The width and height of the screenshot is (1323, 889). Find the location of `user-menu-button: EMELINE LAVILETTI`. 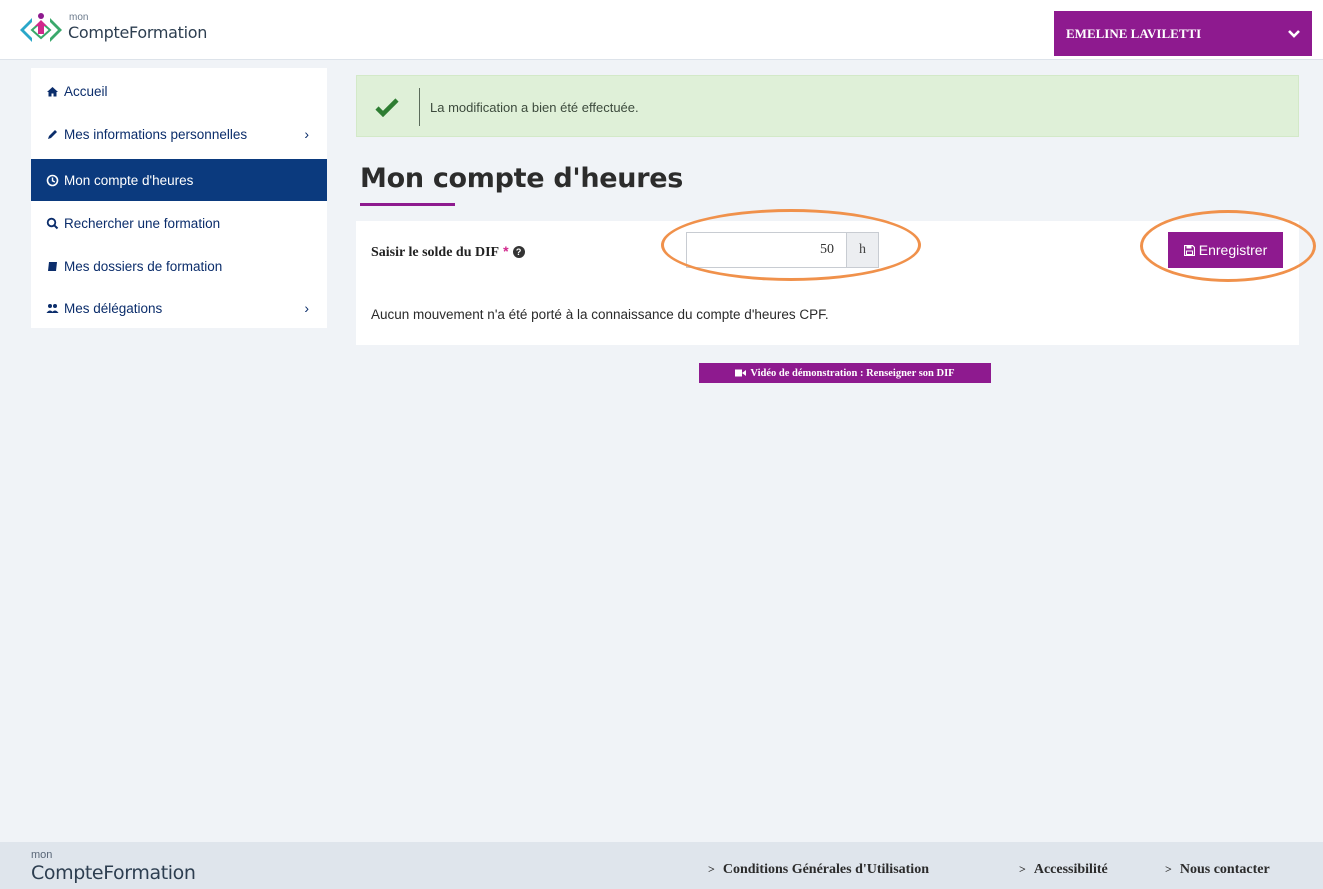

user-menu-button: EMELINE LAVILETTI is located at coordinates (1183, 33).